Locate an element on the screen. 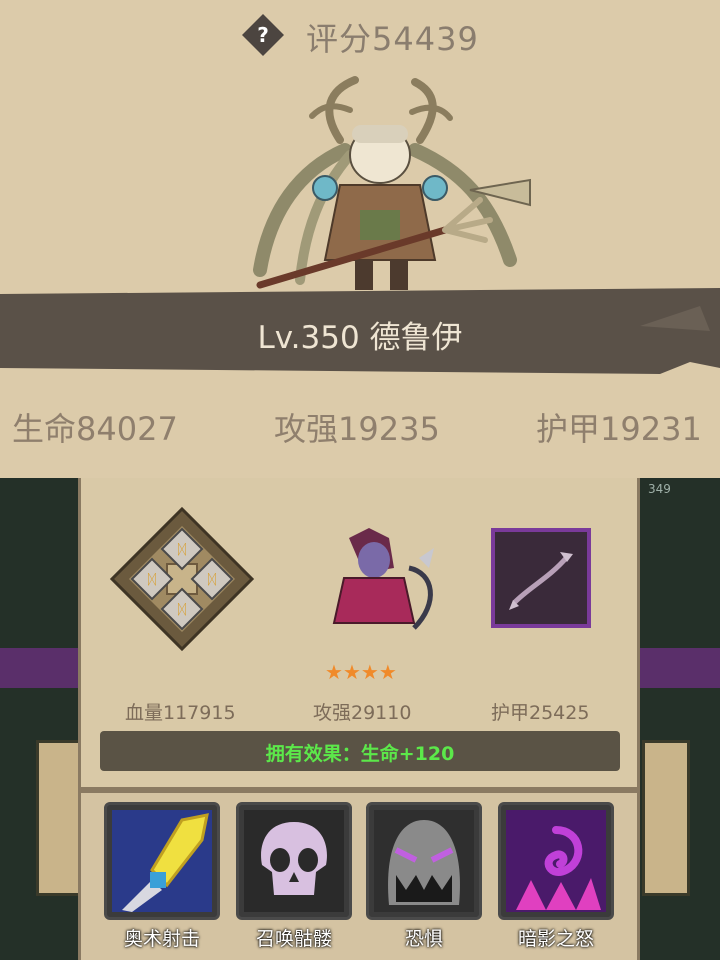 Image resolution: width=720 pixels, height=960 pixels. skill-arcane-shot-label: 奥术射击 is located at coordinates (161, 939).